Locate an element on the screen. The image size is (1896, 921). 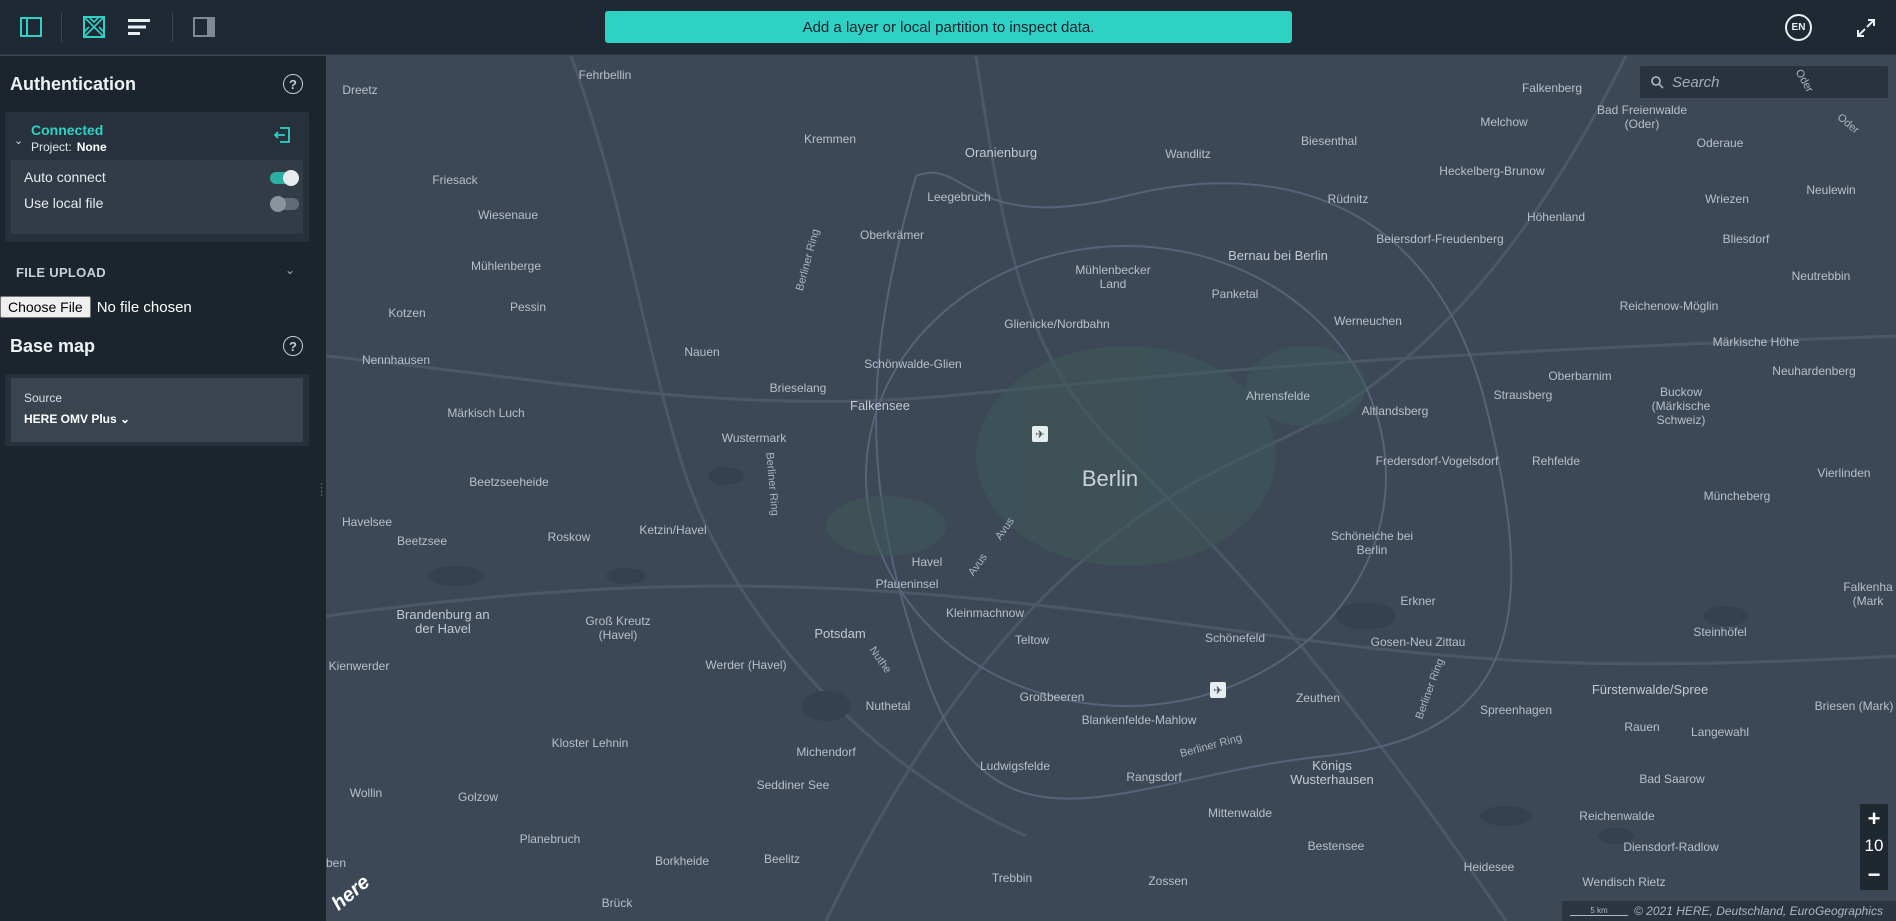
map-label: Beetzseeheide is located at coordinates (509, 482).